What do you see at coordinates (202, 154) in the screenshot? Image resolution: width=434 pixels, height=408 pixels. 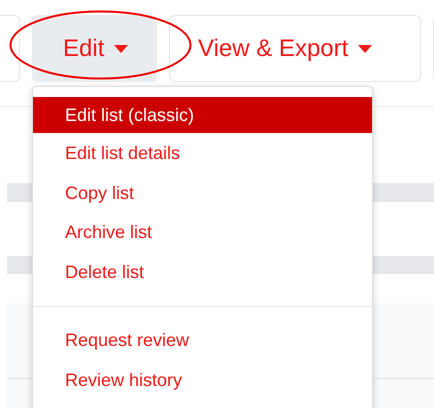 I see `menu-item: Edit list details` at bounding box center [202, 154].